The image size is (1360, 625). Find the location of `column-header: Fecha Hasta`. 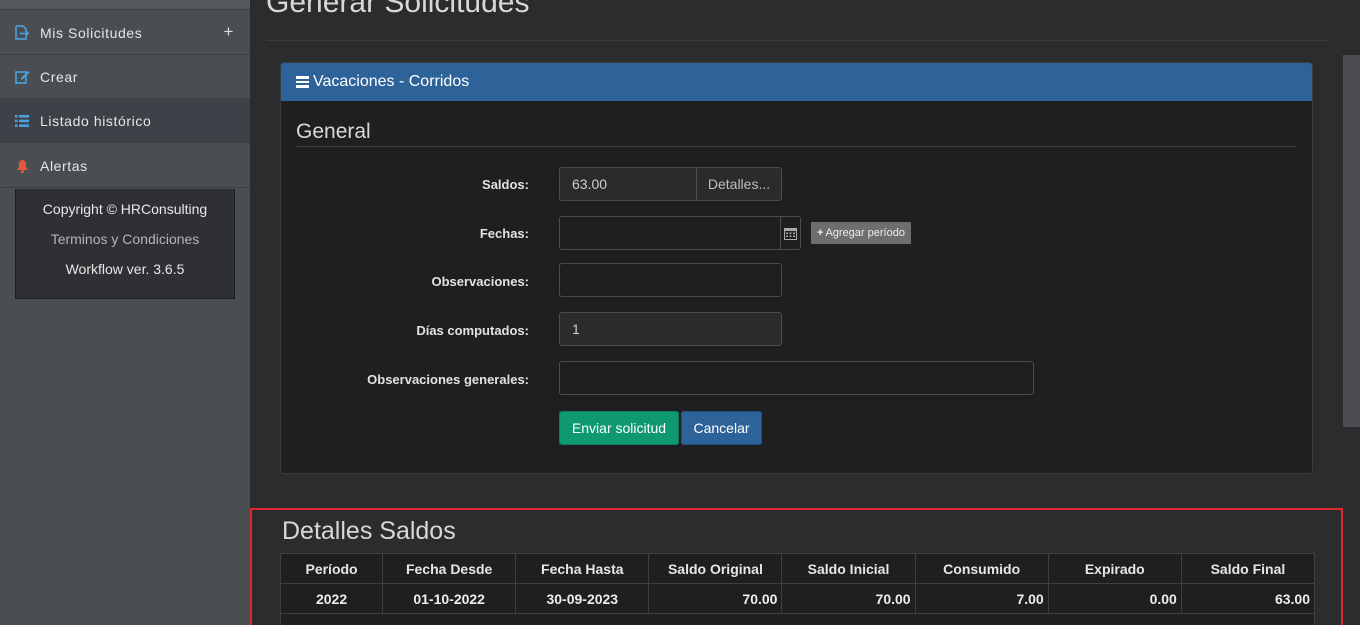

column-header: Fecha Hasta is located at coordinates (582, 568).